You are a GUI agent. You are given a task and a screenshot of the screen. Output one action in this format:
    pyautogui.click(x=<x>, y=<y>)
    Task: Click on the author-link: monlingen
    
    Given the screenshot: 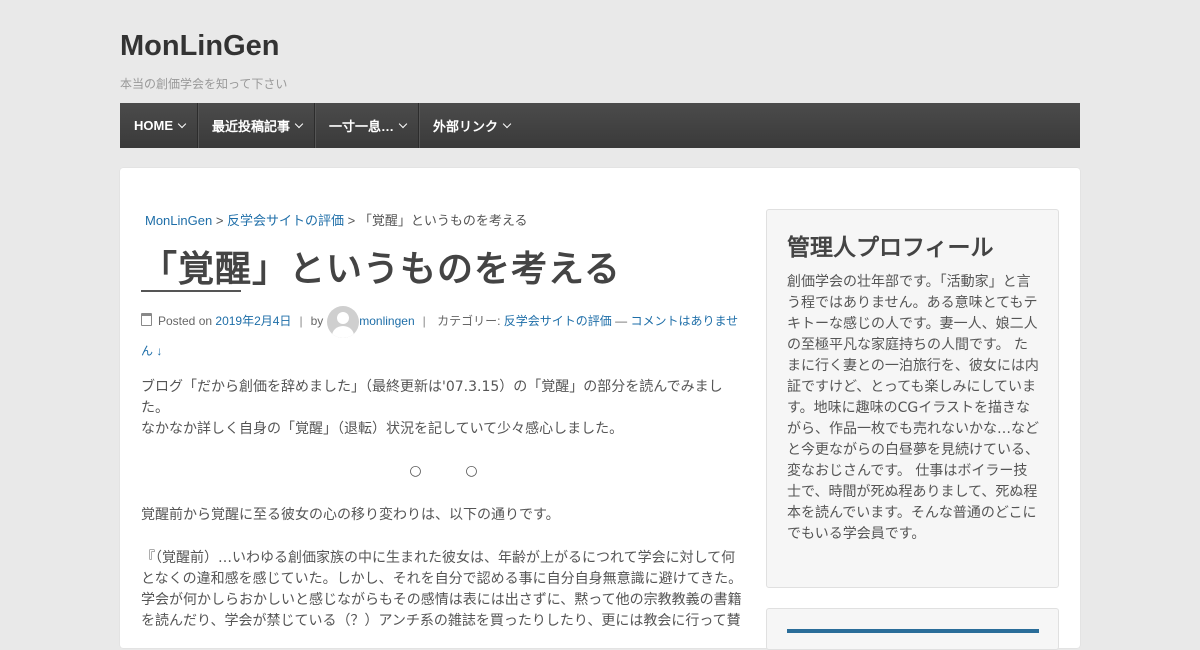 What is the action you would take?
    pyautogui.click(x=386, y=321)
    